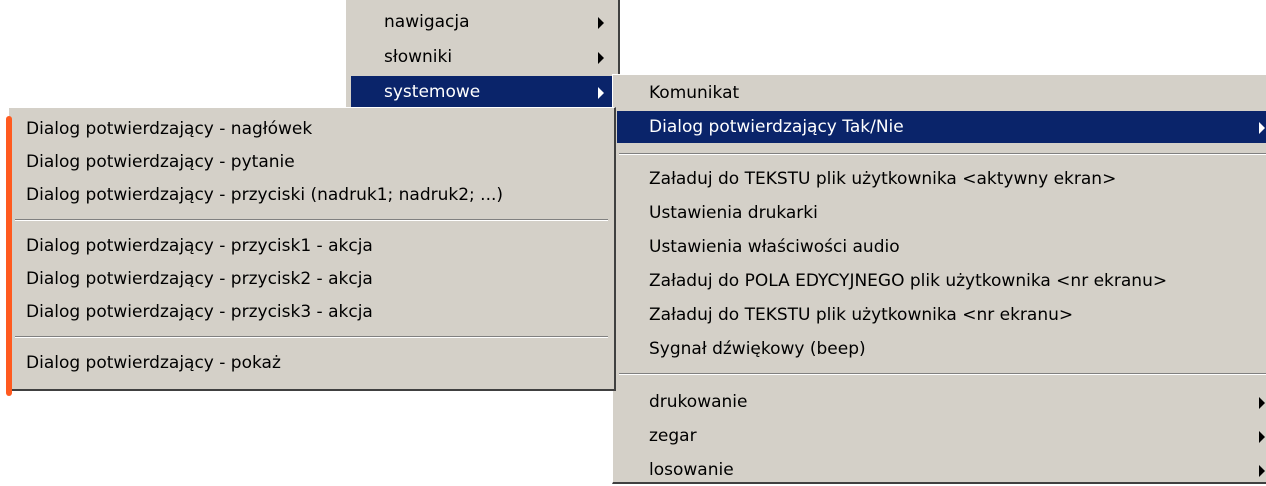 This screenshot has width=1266, height=486. I want to click on menu-item-label: Sygnał dźwiękowy (beep), so click(757, 349).